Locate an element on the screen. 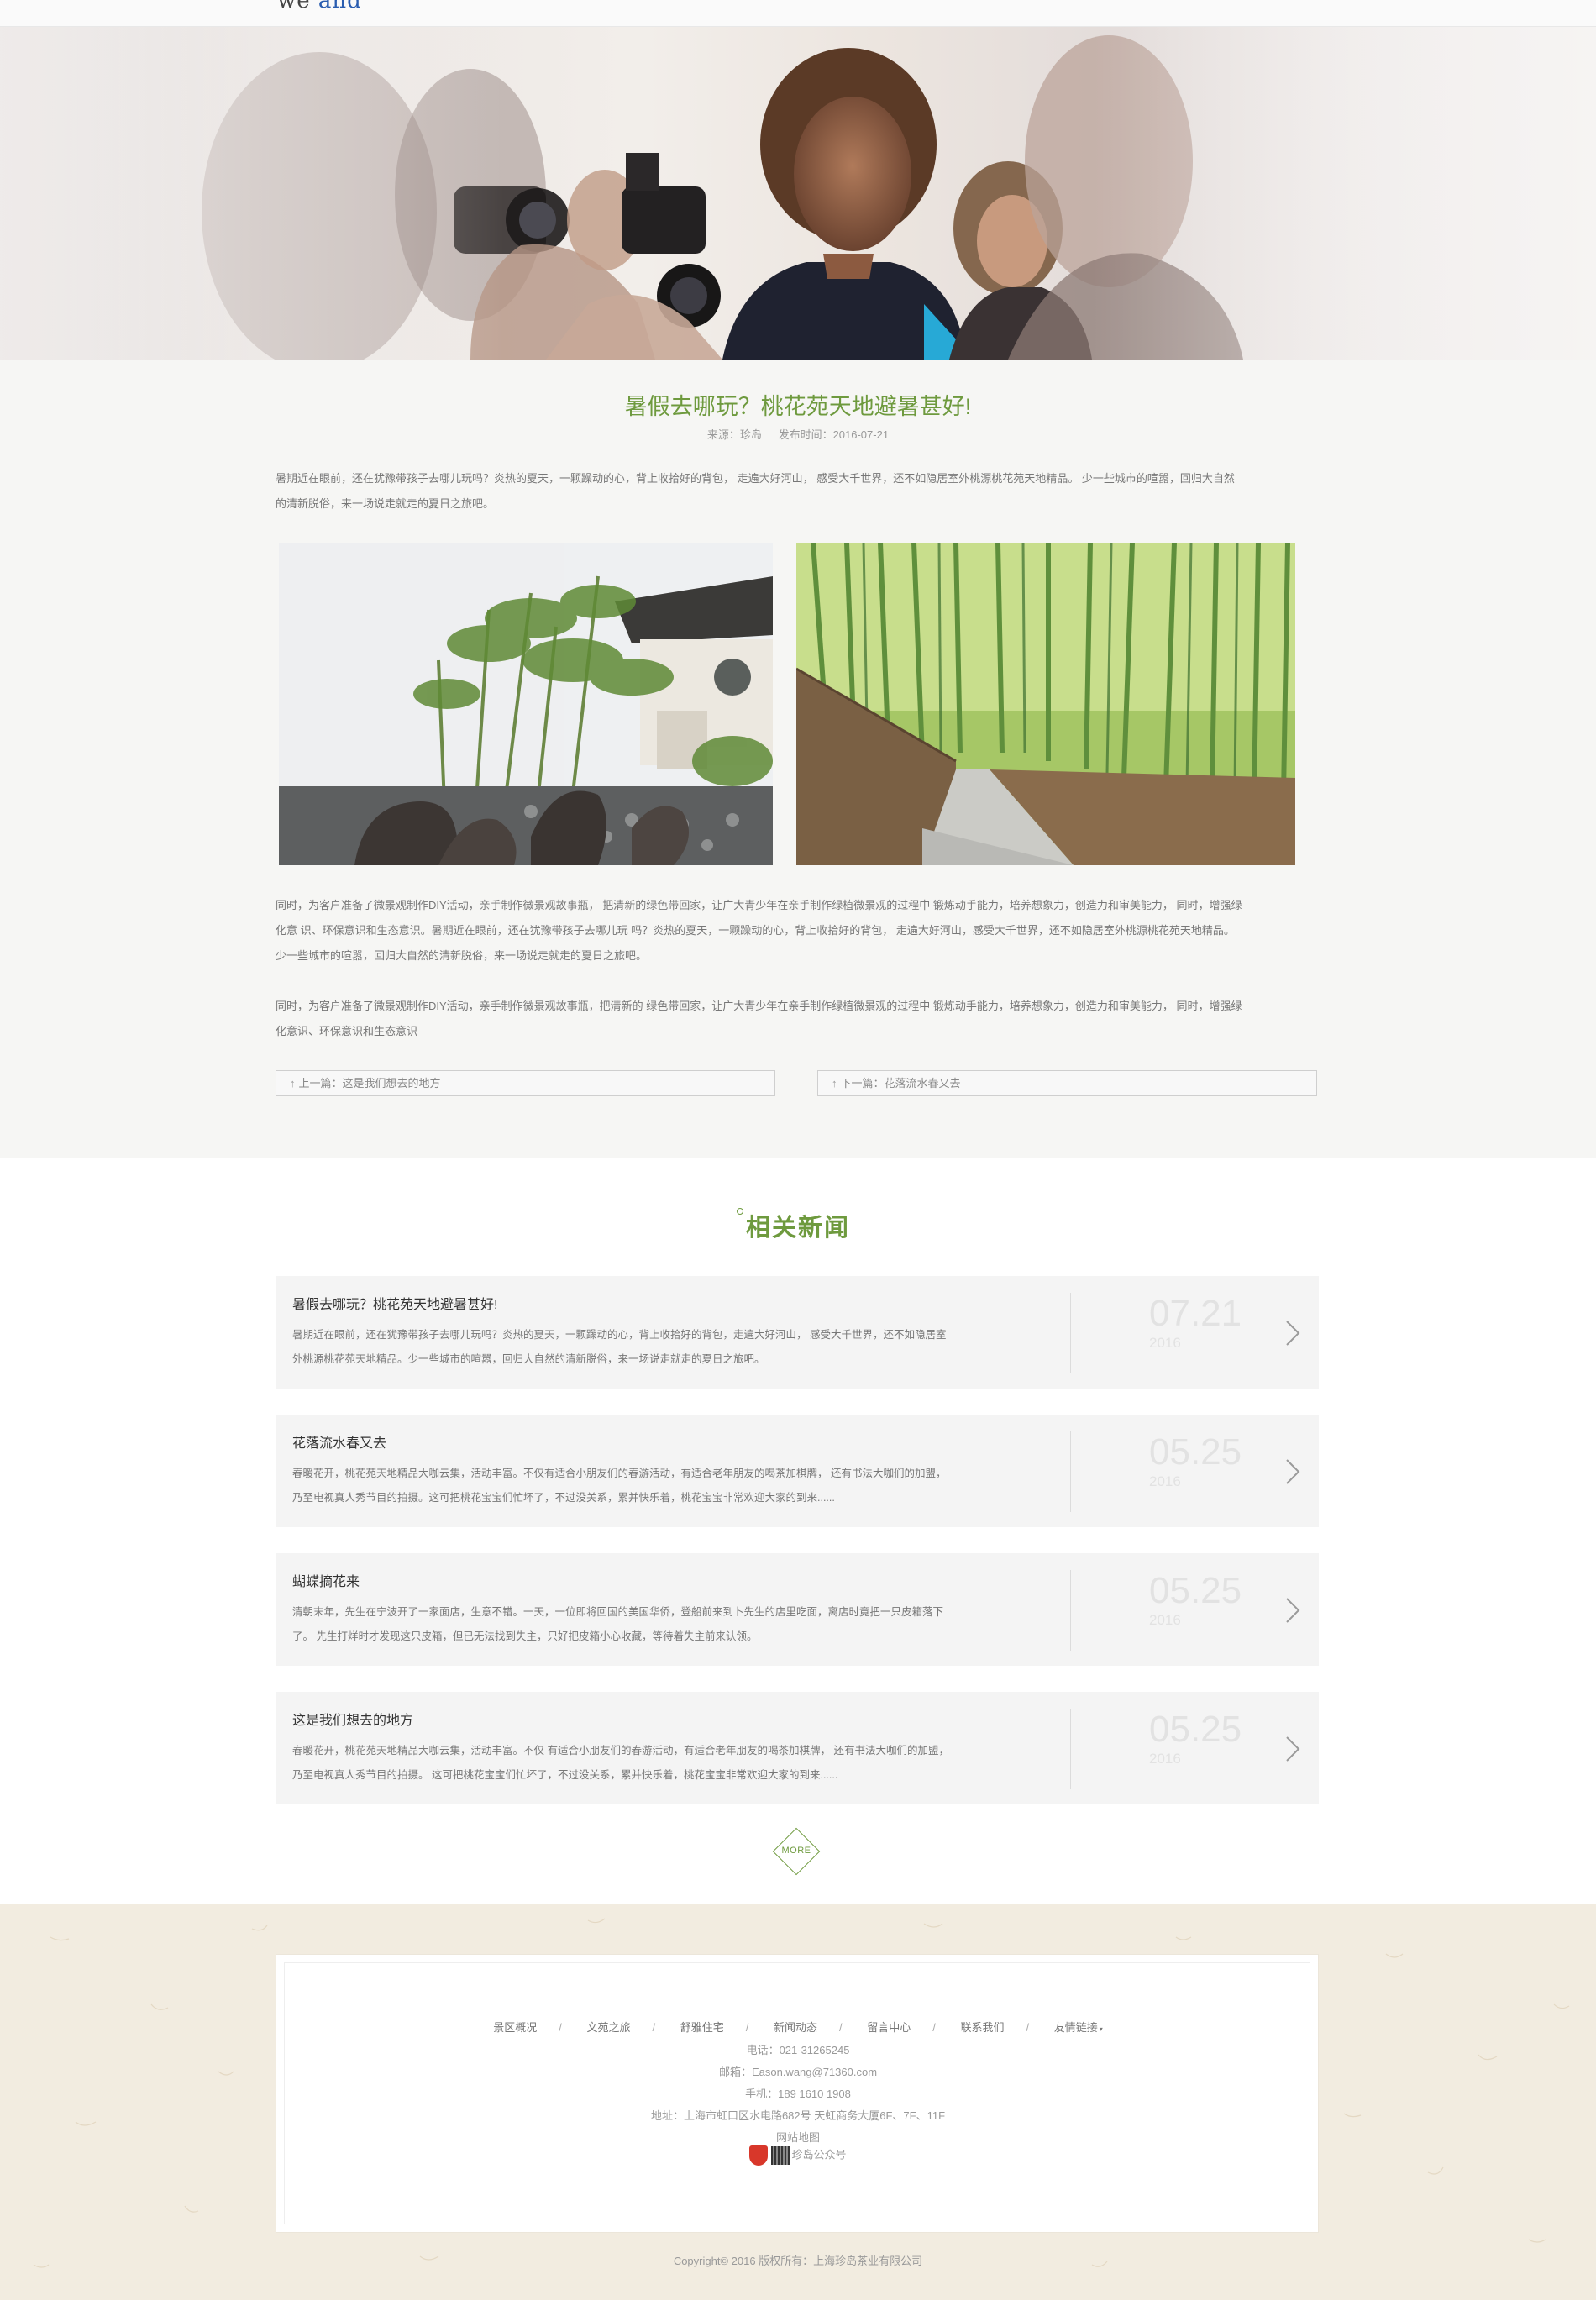 The image size is (1596, 2300). wechat-label: 珍岛公众号 is located at coordinates (819, 2154).